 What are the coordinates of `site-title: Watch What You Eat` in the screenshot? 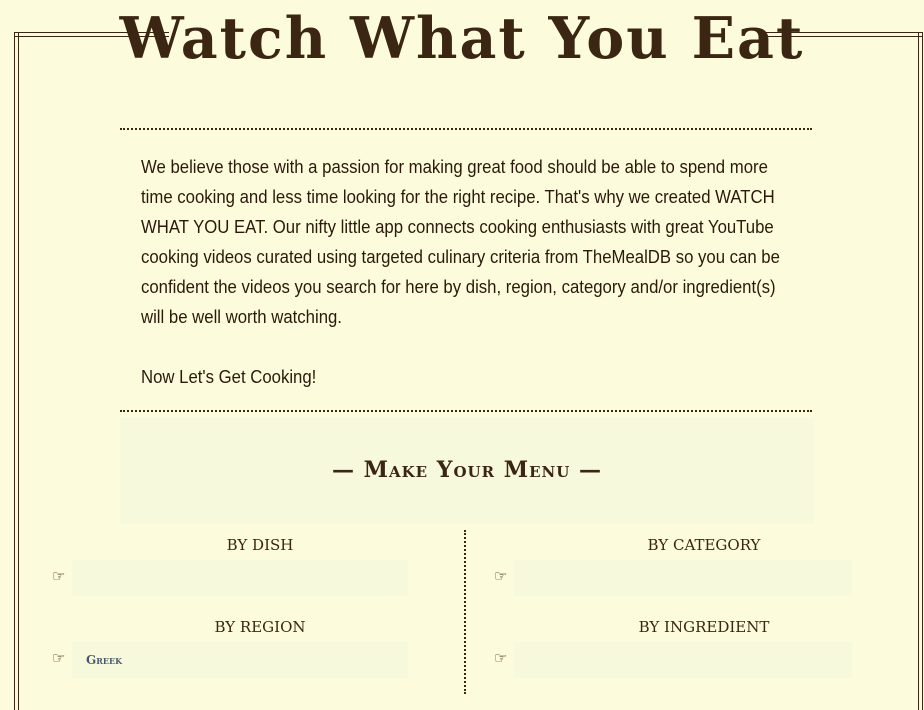 It's located at (462, 38).